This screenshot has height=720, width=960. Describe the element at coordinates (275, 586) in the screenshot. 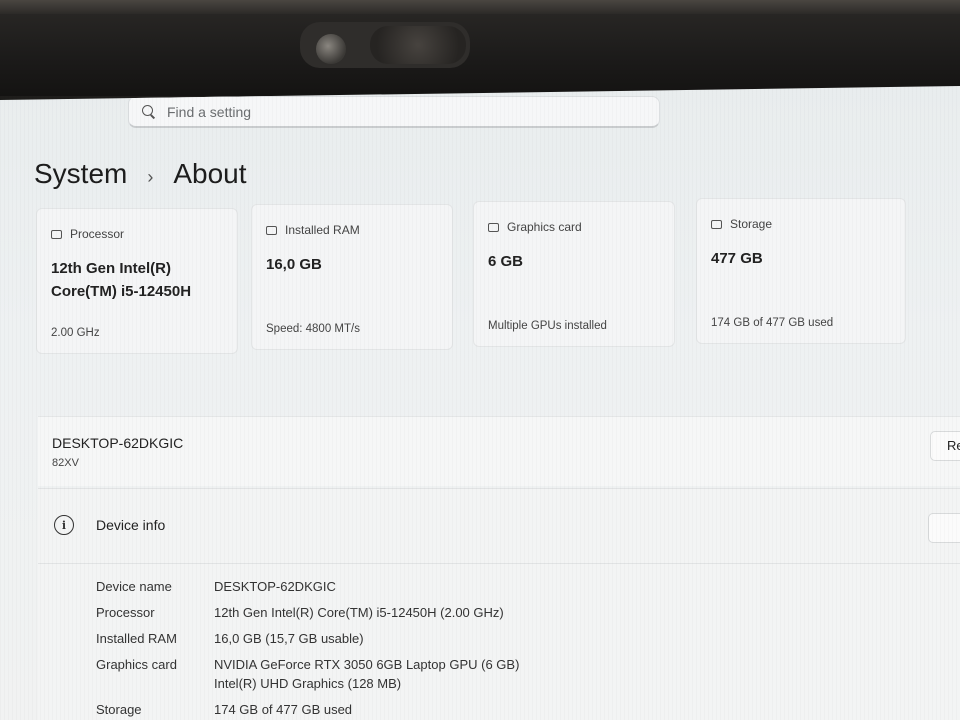

I see `spec-value: DESKTOP-62DKGIC` at that location.